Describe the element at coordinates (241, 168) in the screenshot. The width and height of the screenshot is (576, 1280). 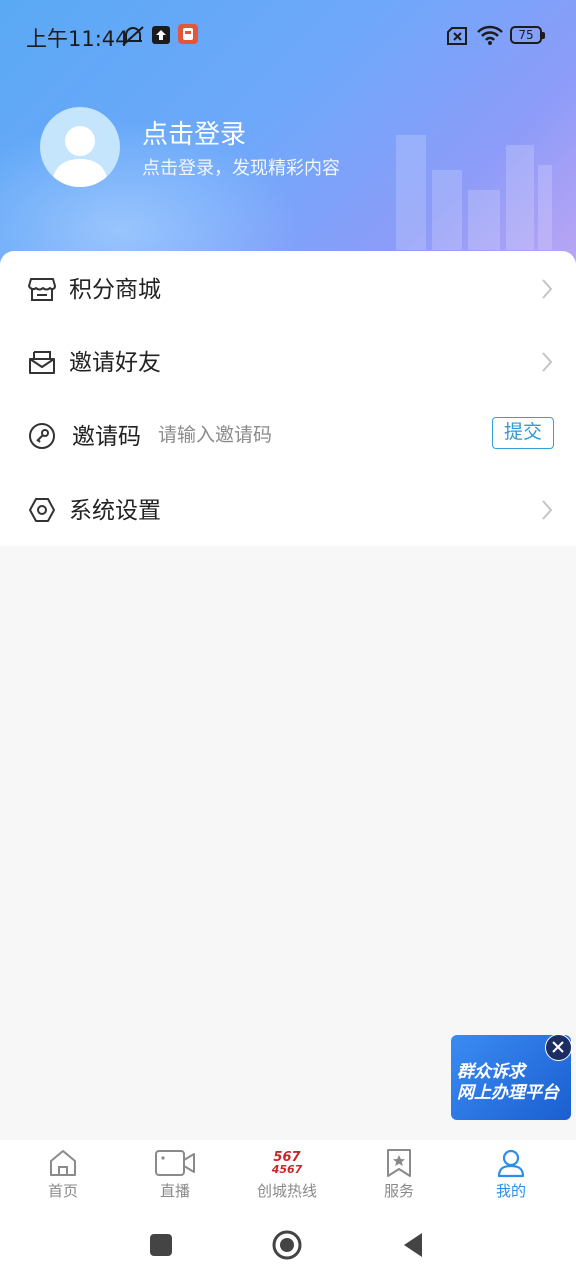
I see `login-subtitle: 点击登录，发现精彩内容` at that location.